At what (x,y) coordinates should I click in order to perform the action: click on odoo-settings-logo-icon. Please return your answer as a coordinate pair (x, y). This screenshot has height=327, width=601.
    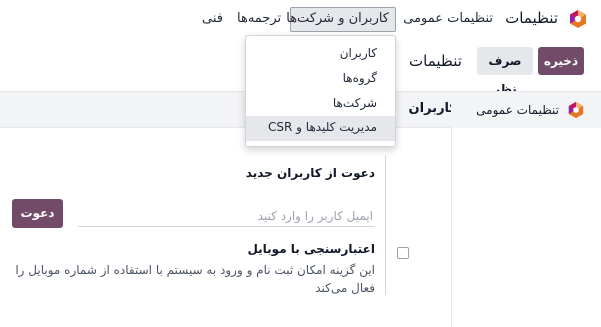
    Looking at the image, I should click on (578, 19).